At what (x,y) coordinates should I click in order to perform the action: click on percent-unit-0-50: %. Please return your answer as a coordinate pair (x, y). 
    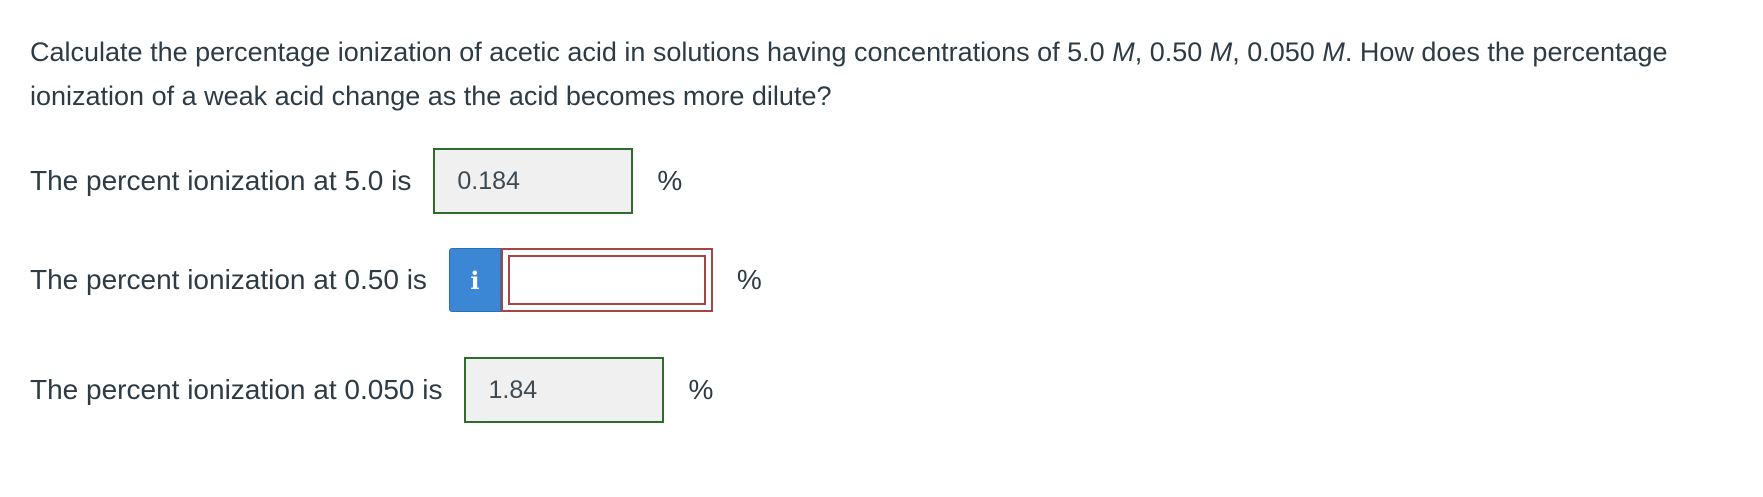
    Looking at the image, I should click on (749, 279).